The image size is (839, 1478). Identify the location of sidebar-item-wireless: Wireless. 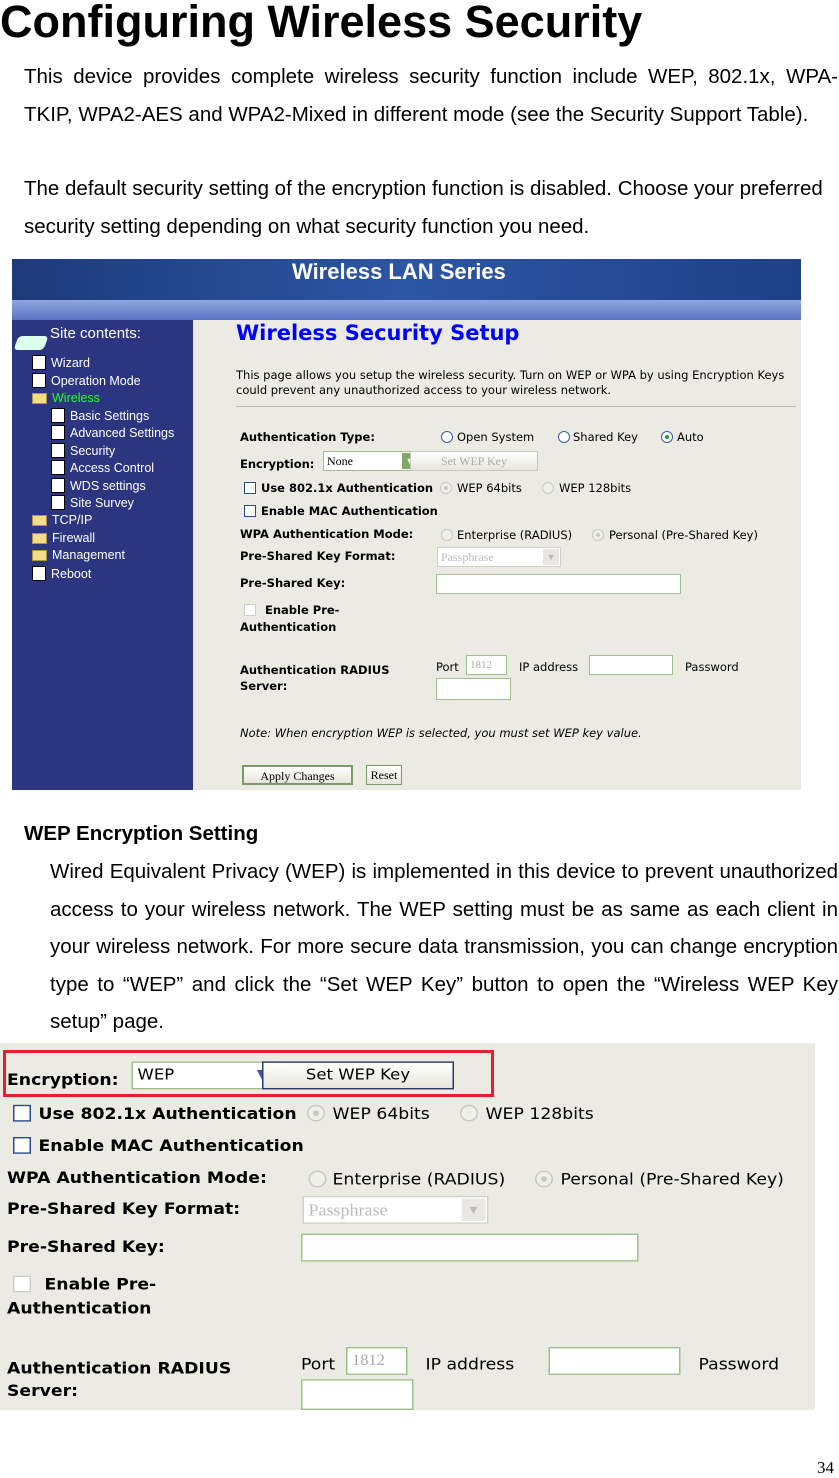
(66, 398).